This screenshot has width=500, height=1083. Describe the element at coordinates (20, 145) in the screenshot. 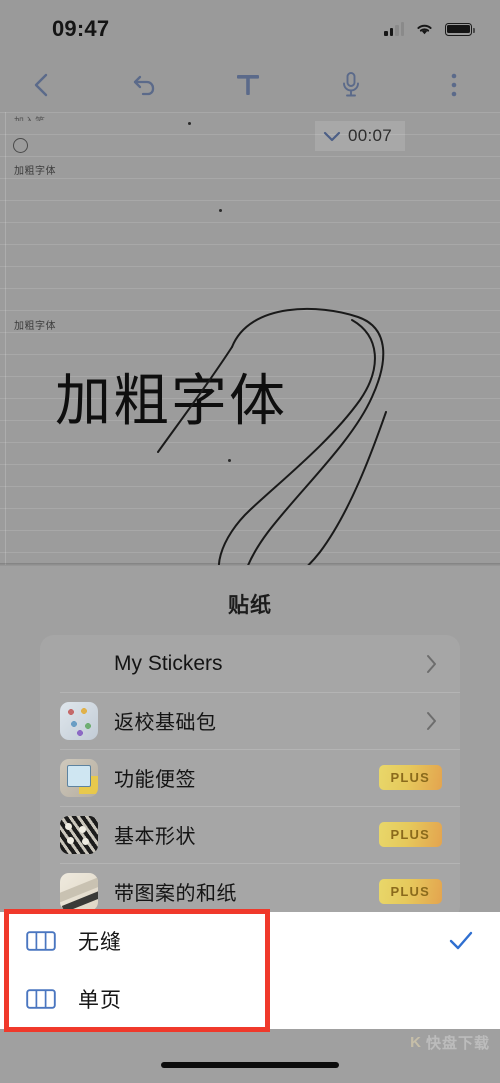

I see `circle-bullet-icon` at that location.